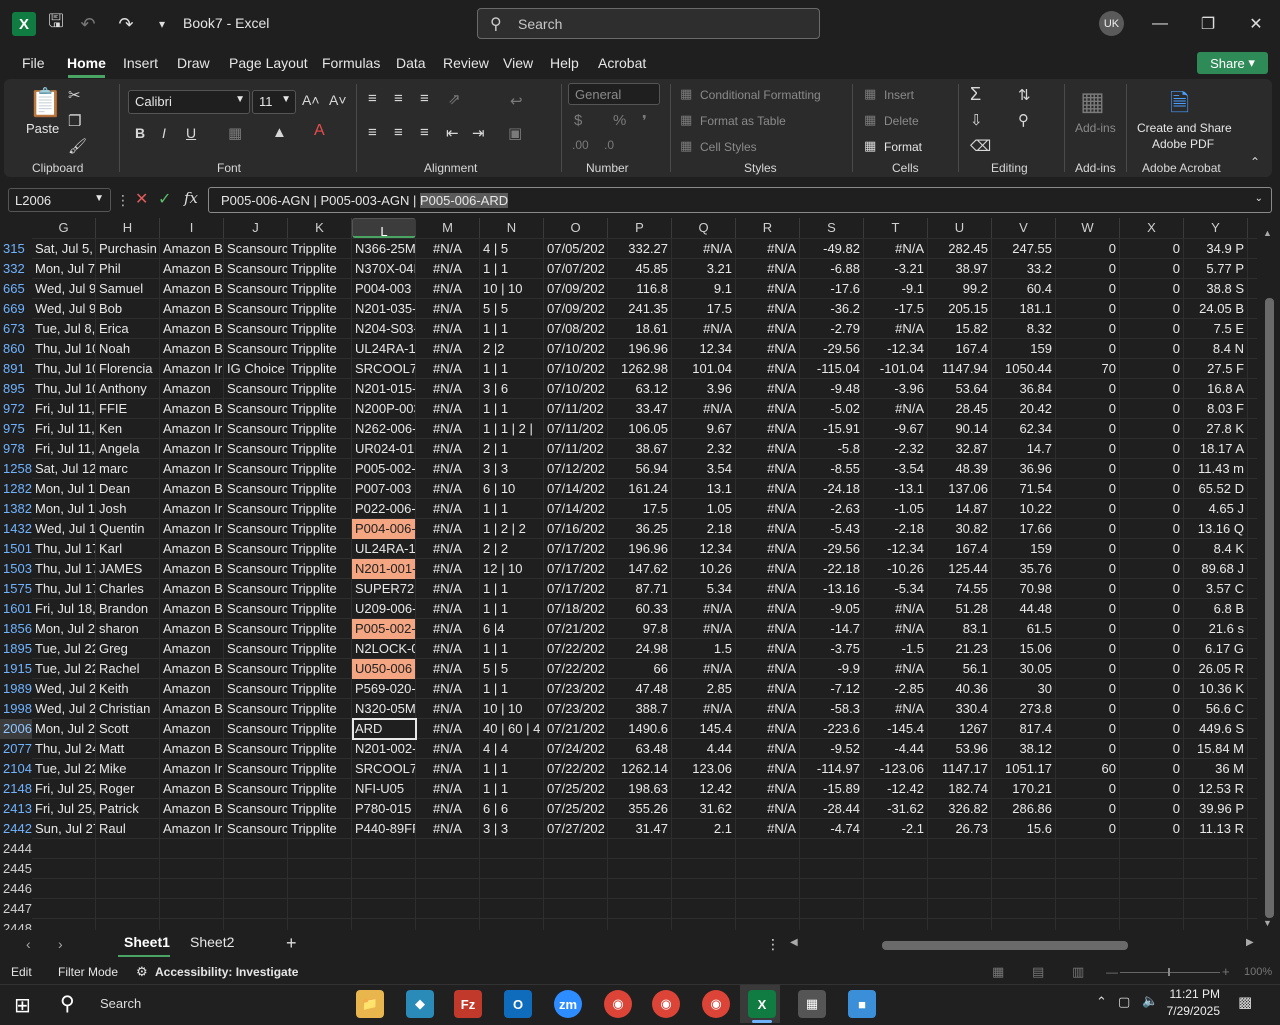 The image size is (1280, 1025). Describe the element at coordinates (831, 709) in the screenshot. I see `table-cell-s: -58.3` at that location.